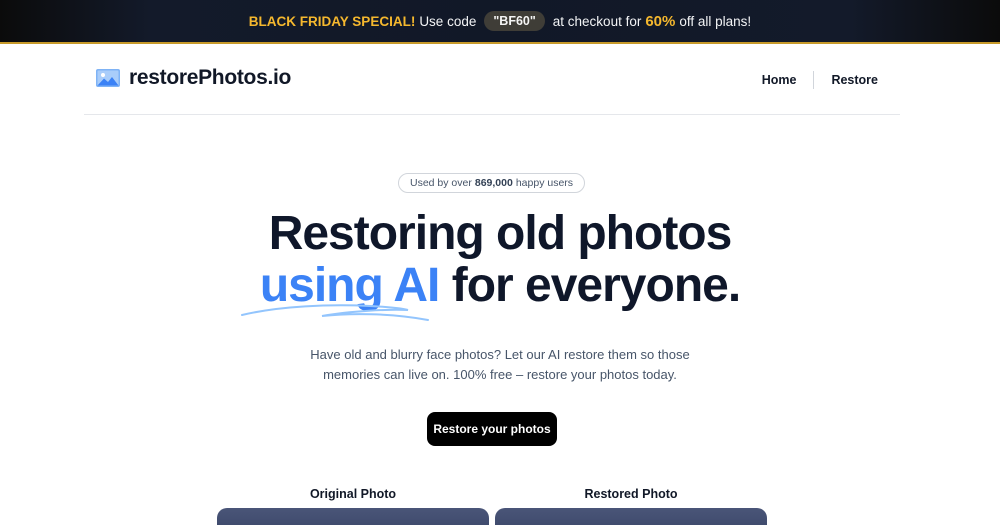  What do you see at coordinates (108, 78) in the screenshot?
I see `photo-icon` at bounding box center [108, 78].